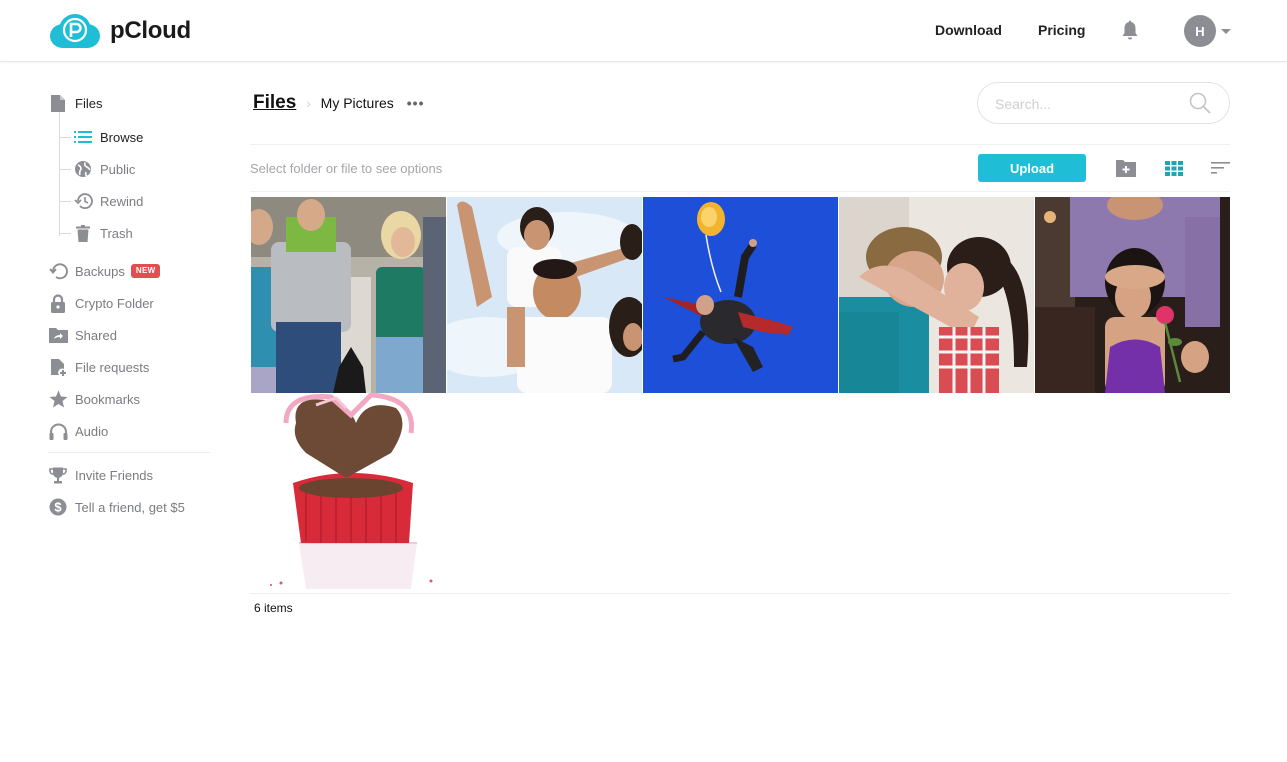  I want to click on tree-line, so click(59, 174).